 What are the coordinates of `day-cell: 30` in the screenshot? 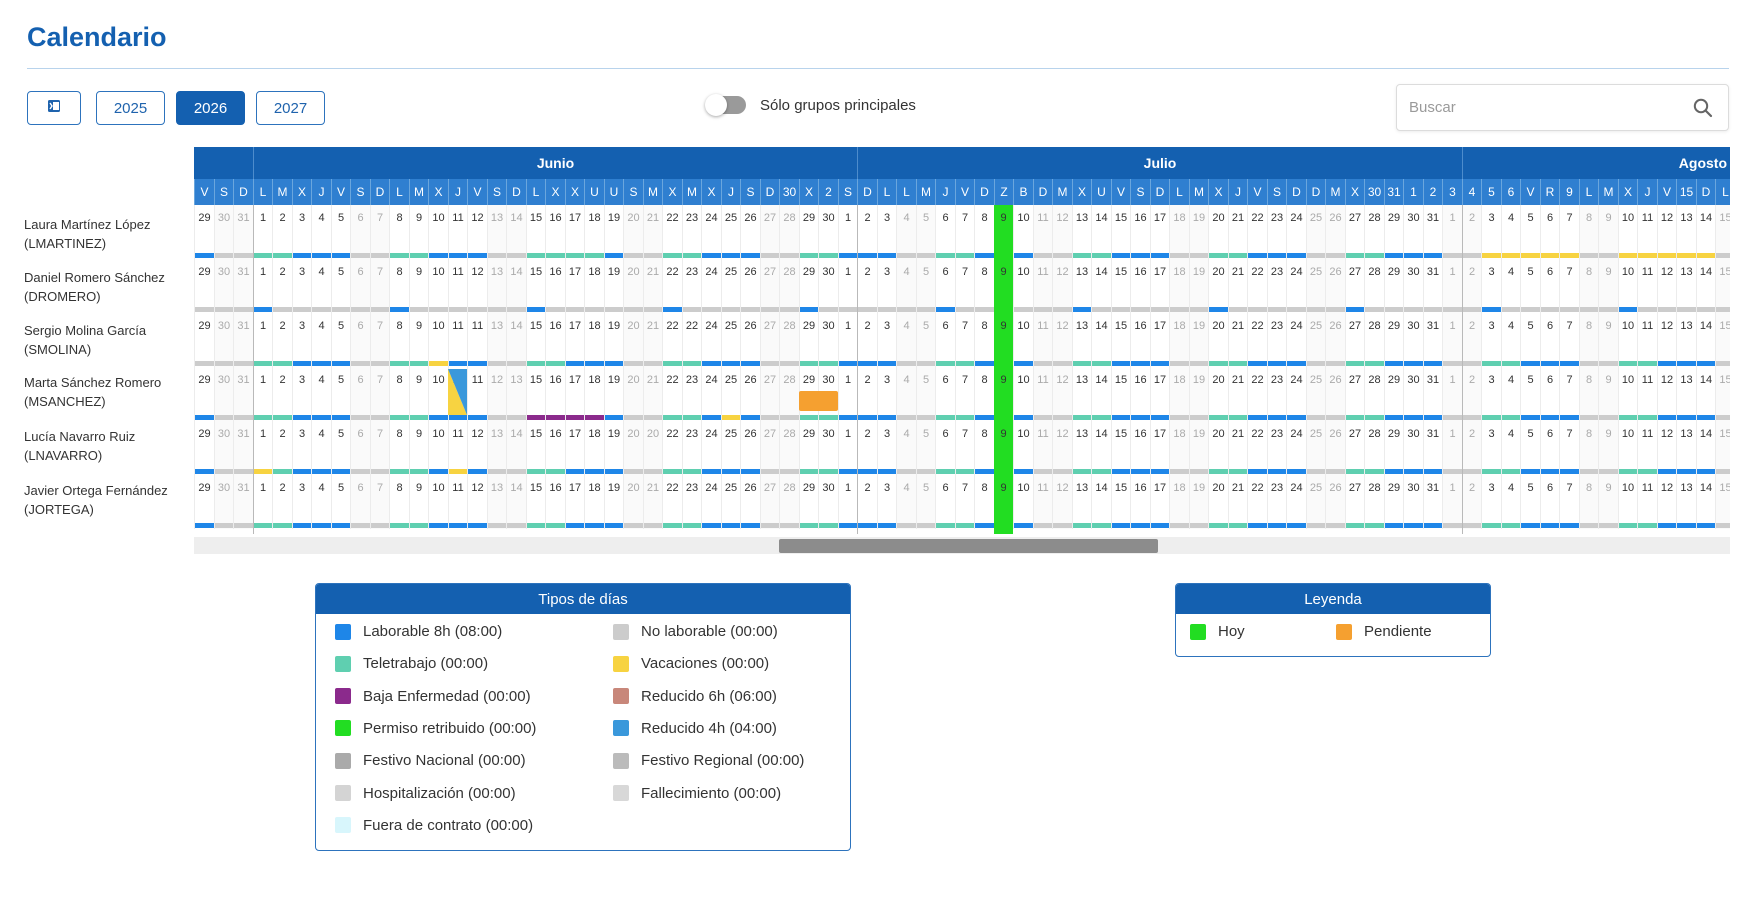 It's located at (1413, 394).